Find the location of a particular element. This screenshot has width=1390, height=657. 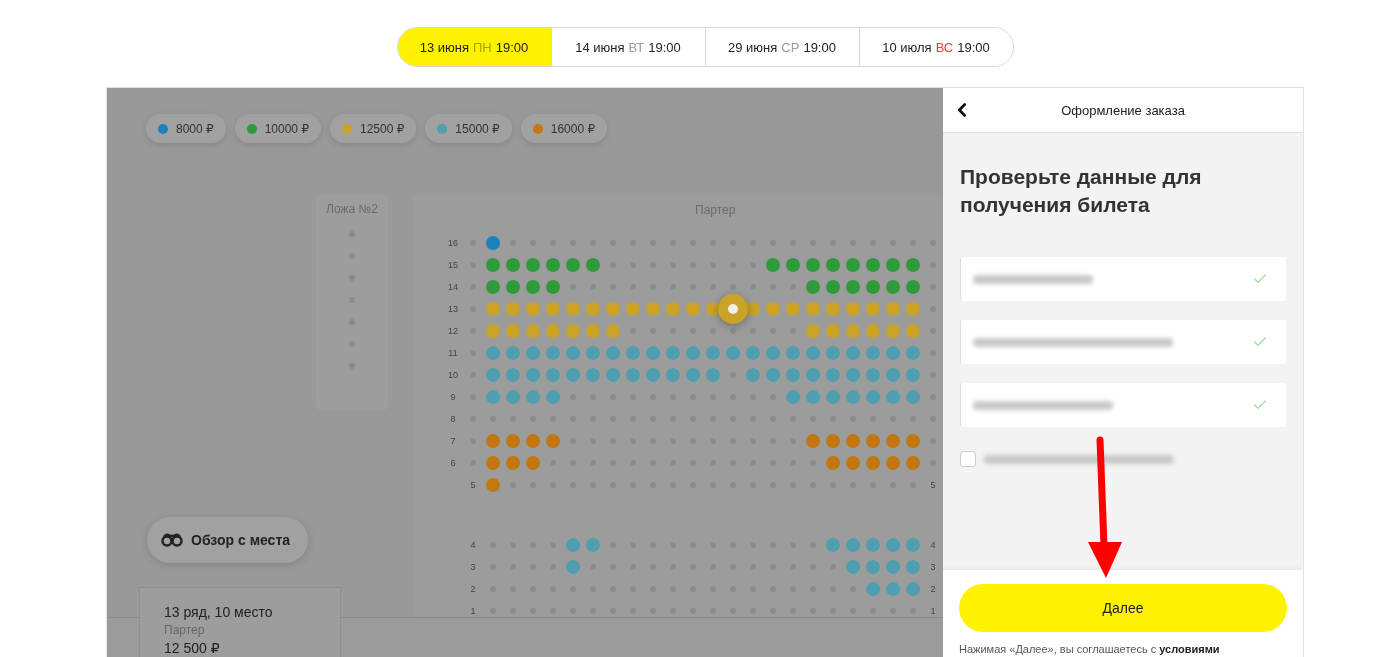

next-button: Далее is located at coordinates (1123, 608).